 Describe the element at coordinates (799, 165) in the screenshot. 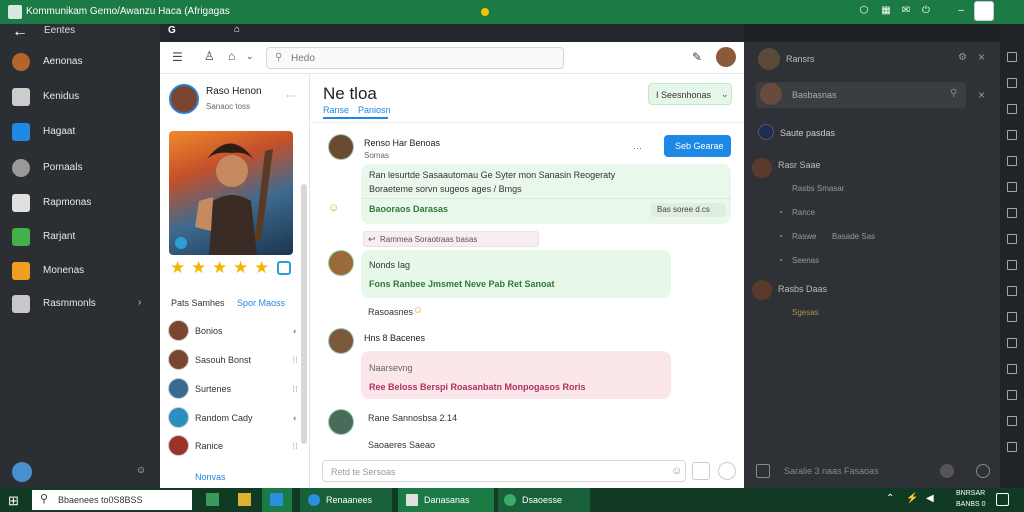

I see `list-item: Rasr Saae` at that location.